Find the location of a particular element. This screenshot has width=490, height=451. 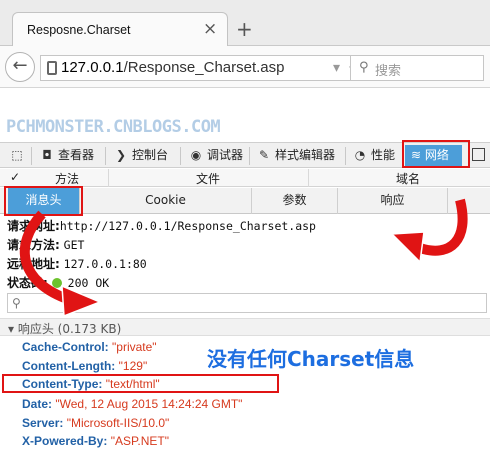

arrow-right-head is located at coordinates (407, 247).